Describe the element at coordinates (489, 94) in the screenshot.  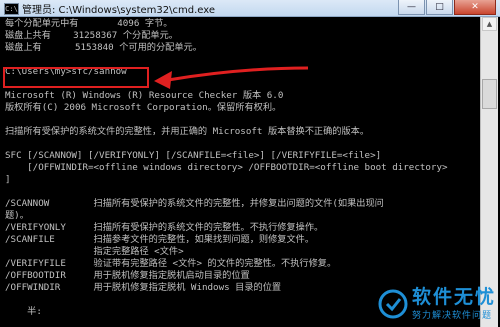
I see `scroll-thumb` at that location.